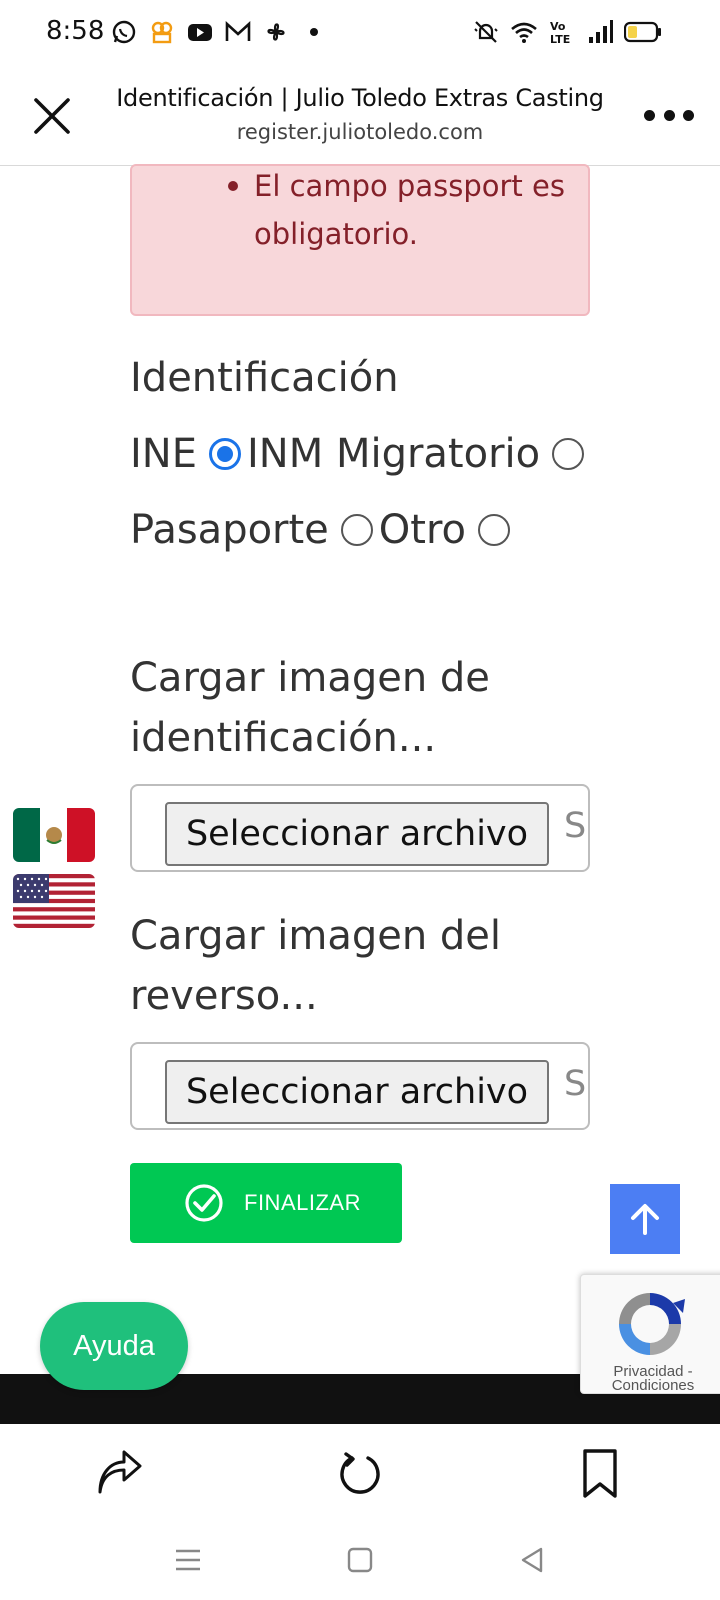 Image resolution: width=720 pixels, height=1600 pixels. I want to click on battery-icon, so click(642, 32).